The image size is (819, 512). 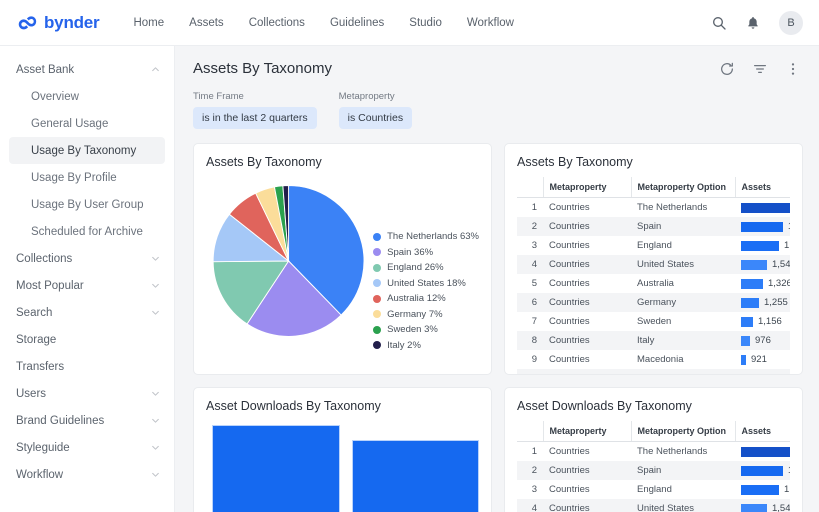 What do you see at coordinates (264, 162) in the screenshot?
I see `panel-title-pie: Assets By Taxonomy` at bounding box center [264, 162].